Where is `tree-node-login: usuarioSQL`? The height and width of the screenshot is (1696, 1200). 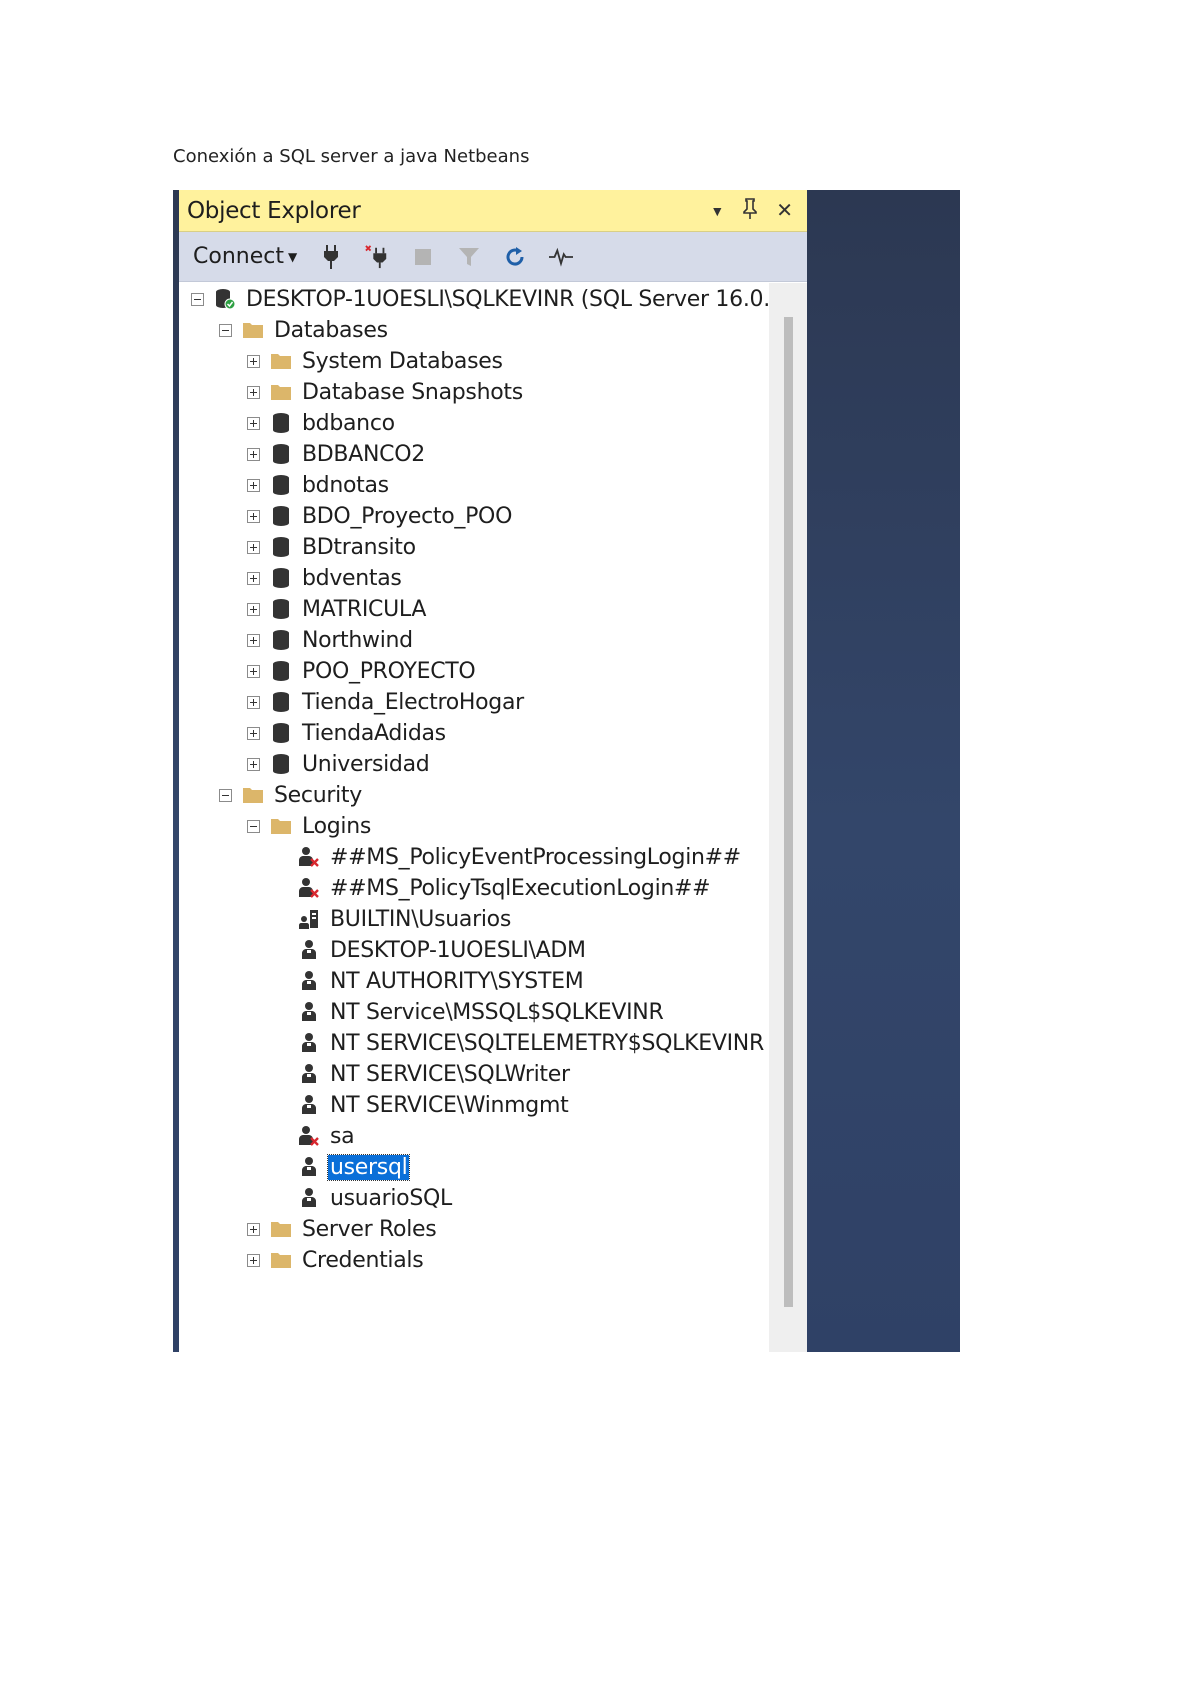 tree-node-login: usuarioSQL is located at coordinates (364, 1198).